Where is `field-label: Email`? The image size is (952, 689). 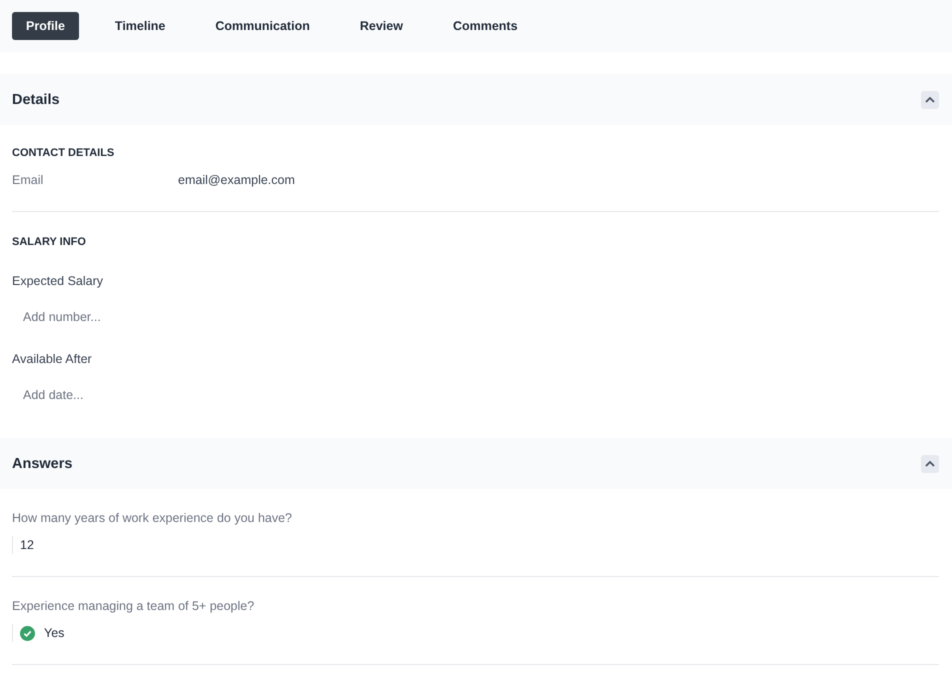
field-label: Email is located at coordinates (28, 180).